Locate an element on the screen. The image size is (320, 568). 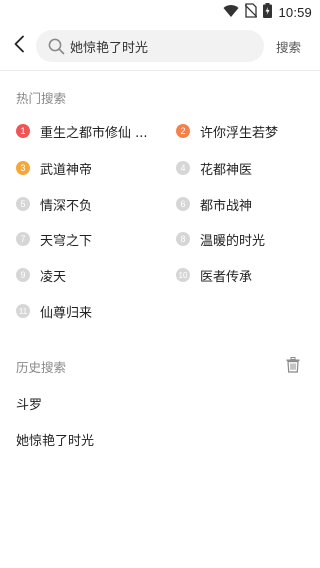
back-button is located at coordinates (19, 46).